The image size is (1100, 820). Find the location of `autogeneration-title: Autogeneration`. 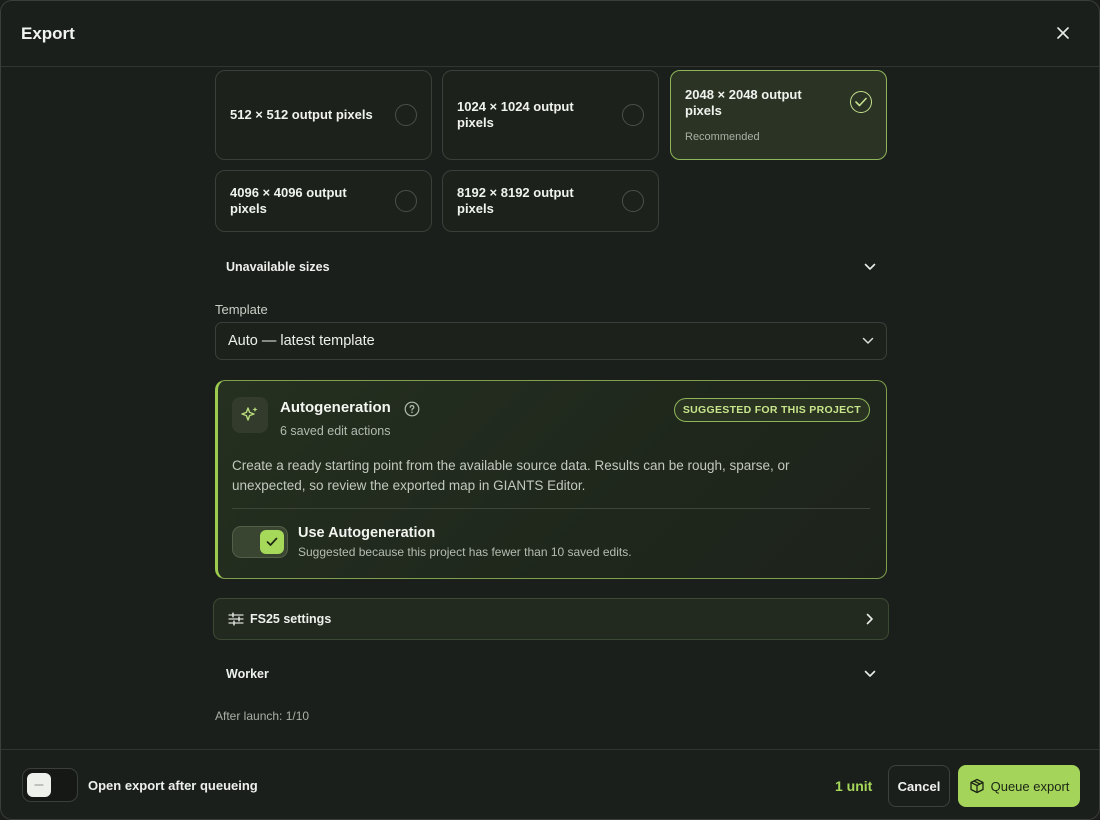

autogeneration-title: Autogeneration is located at coordinates (335, 407).